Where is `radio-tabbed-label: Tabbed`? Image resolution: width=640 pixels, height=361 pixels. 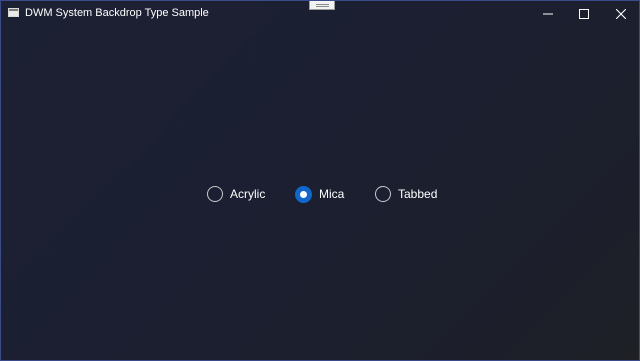
radio-tabbed-label: Tabbed is located at coordinates (418, 194).